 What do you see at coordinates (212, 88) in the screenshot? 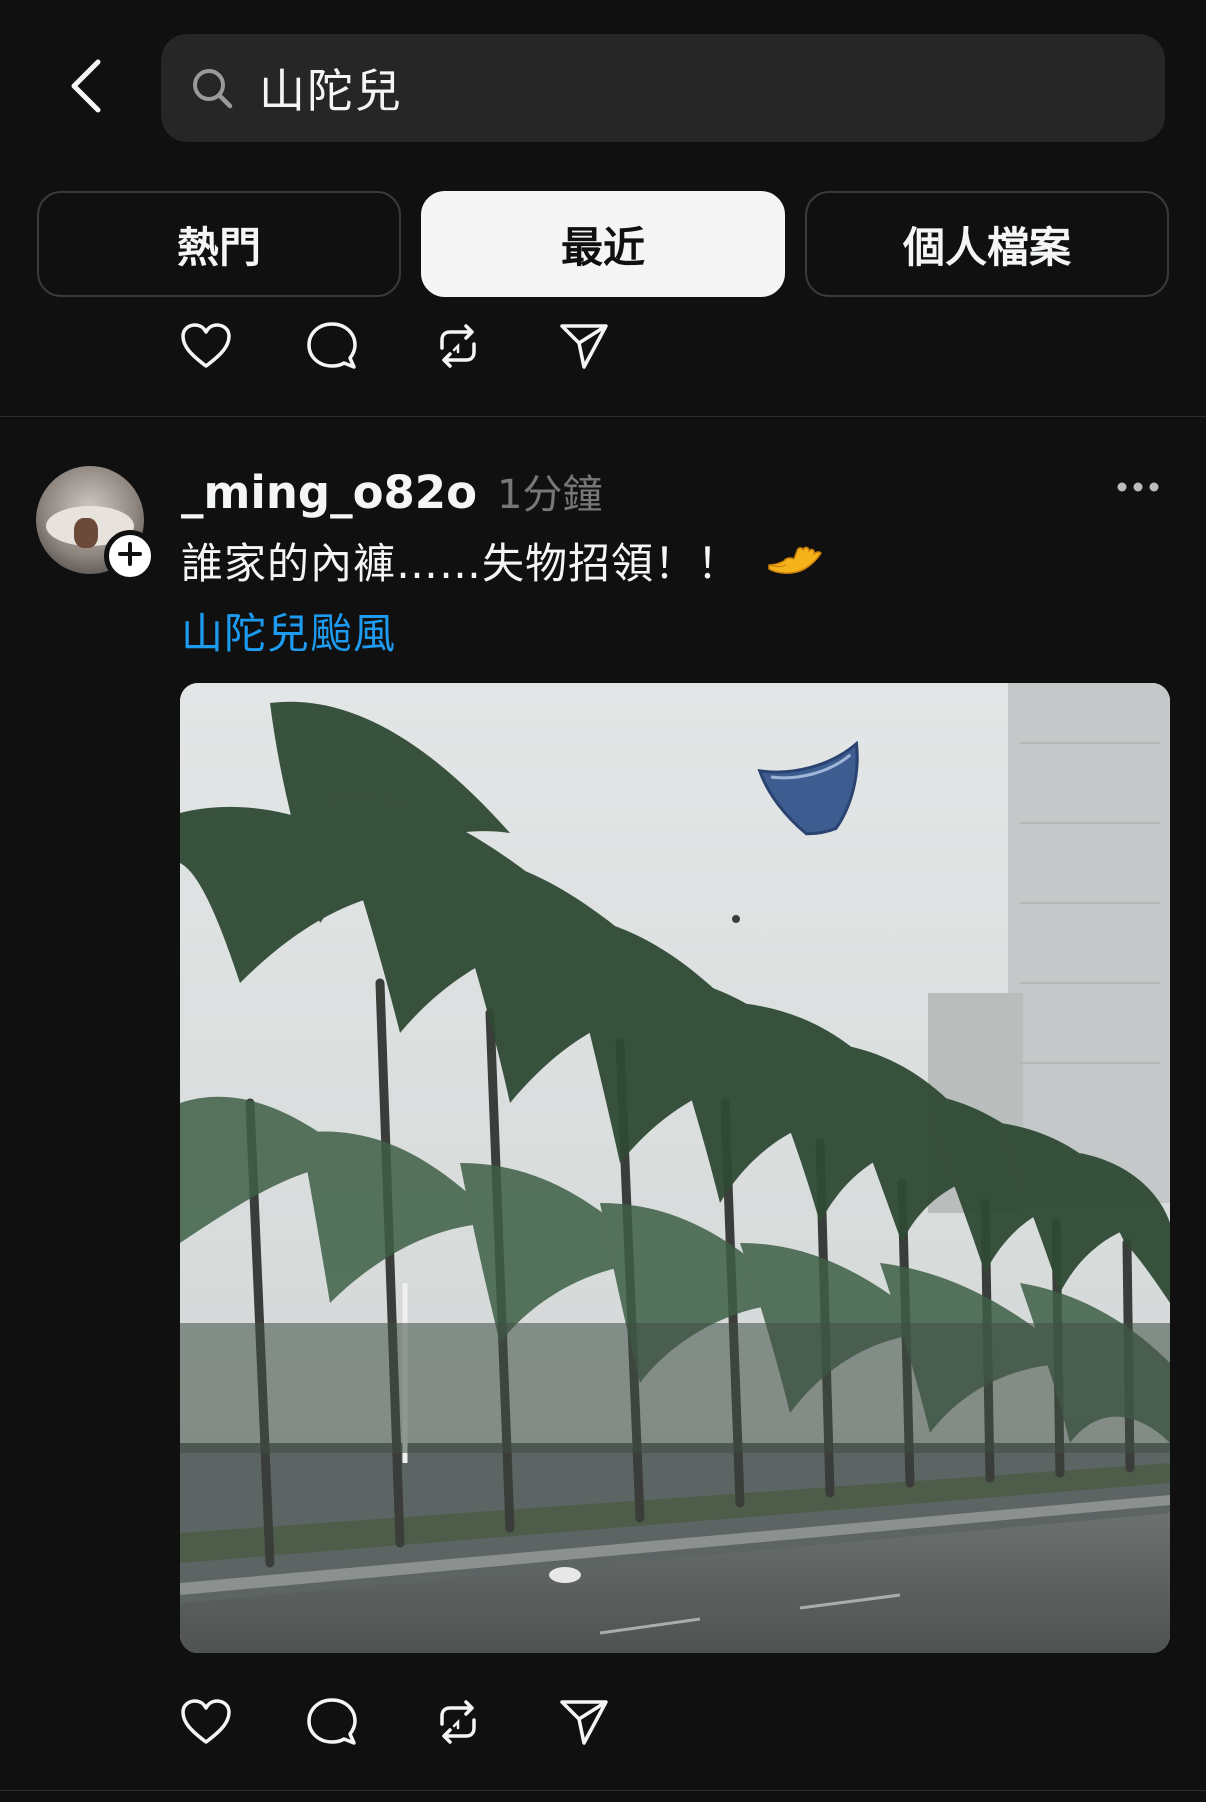
I see `search-icon` at bounding box center [212, 88].